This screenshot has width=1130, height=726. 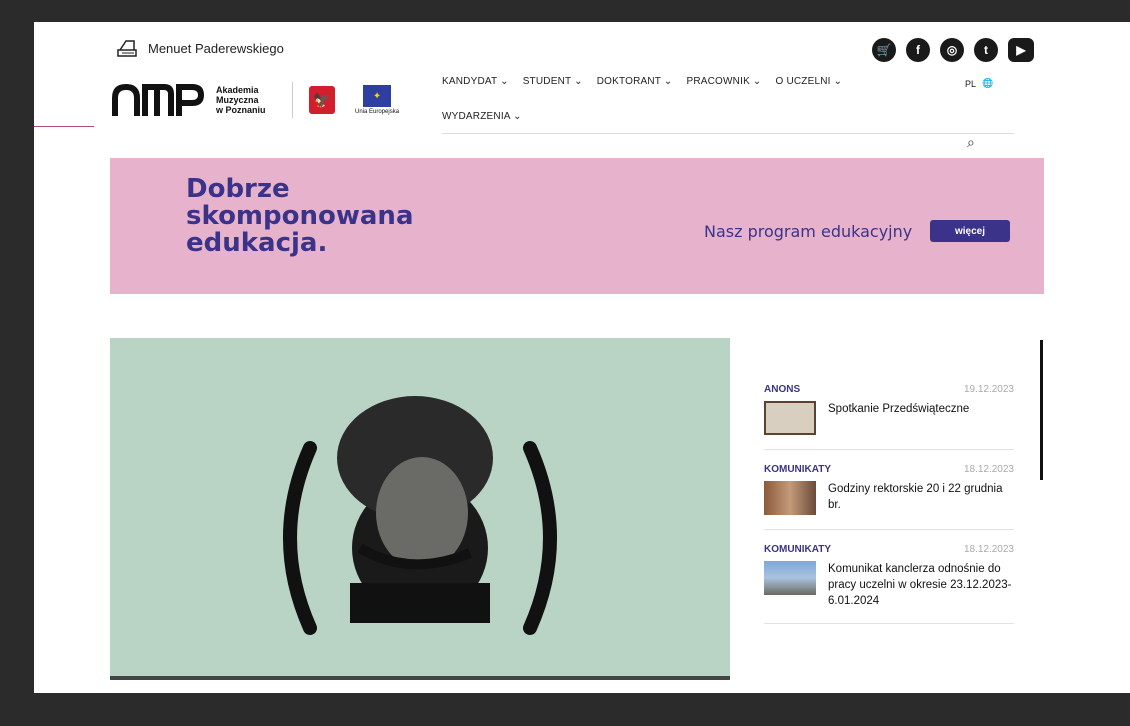 I want to click on eu-logo: ✦ Unia Europejska, so click(x=377, y=100).